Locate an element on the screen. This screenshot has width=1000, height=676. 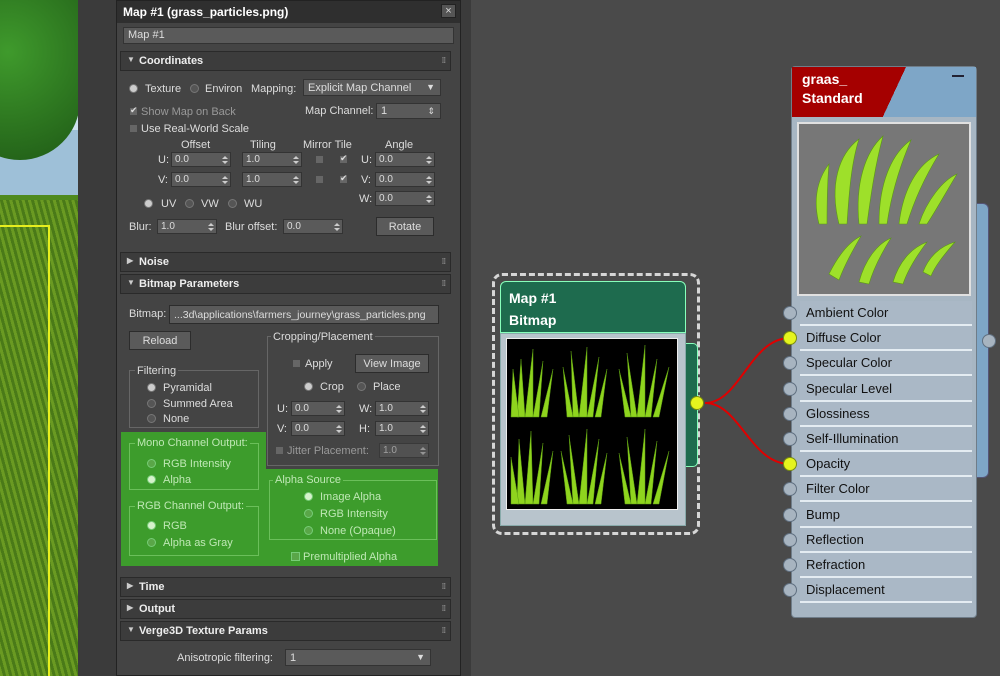
bitmap-node-type: Bitmap is located at coordinates (533, 320).